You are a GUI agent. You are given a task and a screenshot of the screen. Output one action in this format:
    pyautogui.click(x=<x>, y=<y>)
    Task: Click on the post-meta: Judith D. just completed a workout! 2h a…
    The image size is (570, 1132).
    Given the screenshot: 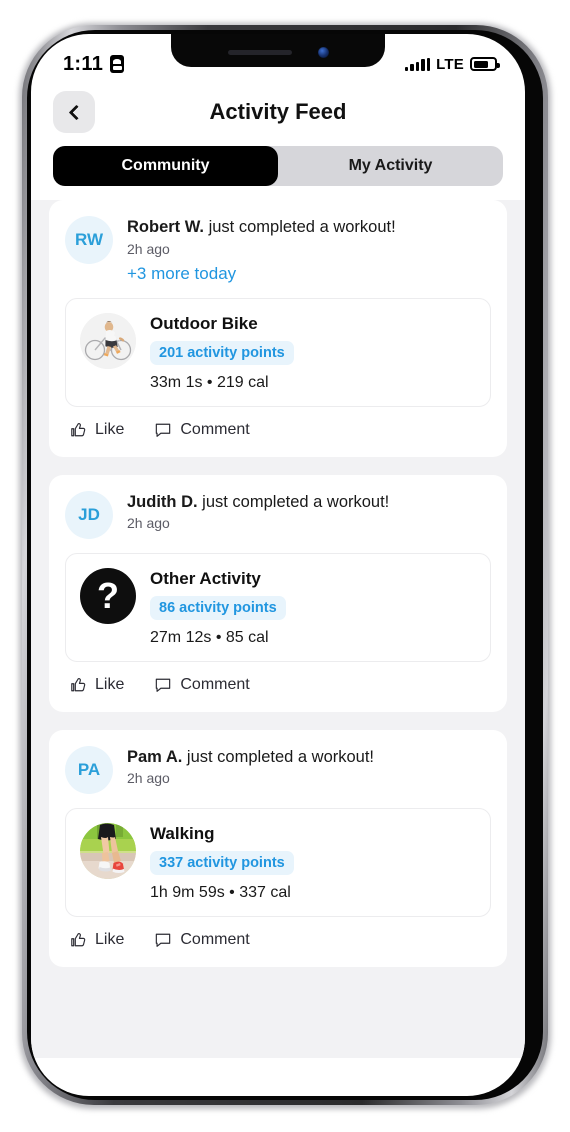 What is the action you would take?
    pyautogui.click(x=258, y=511)
    